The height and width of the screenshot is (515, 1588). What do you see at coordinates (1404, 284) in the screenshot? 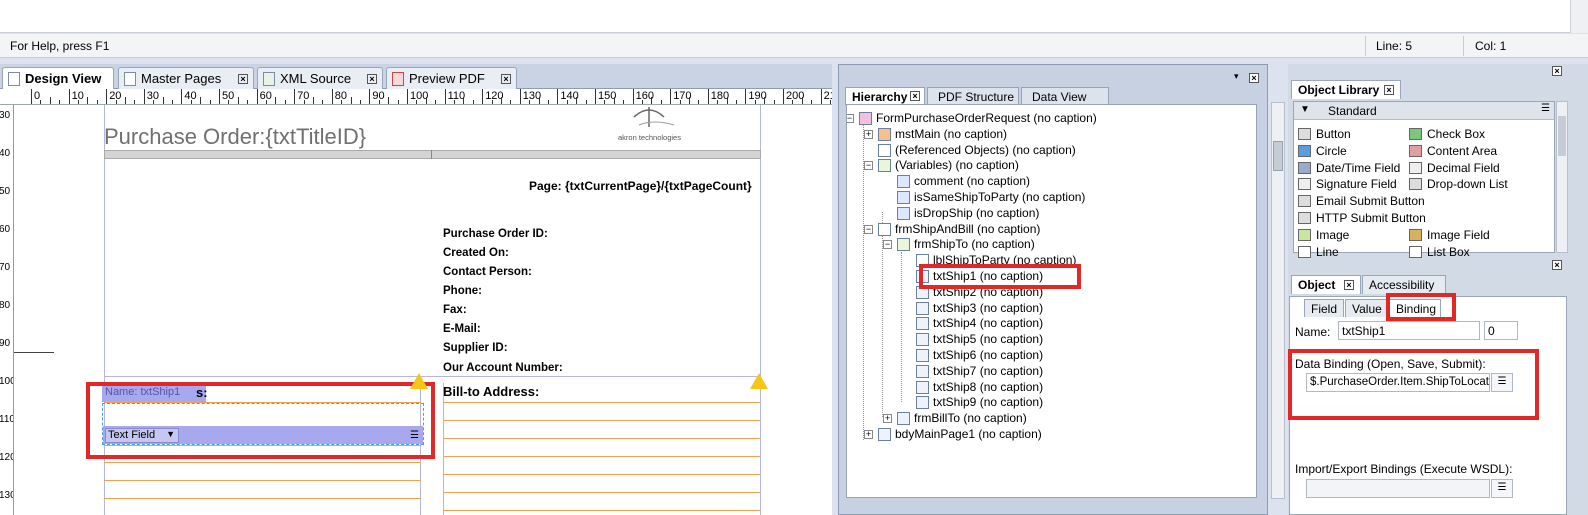
I see `tab-accessibility: Accessibility` at bounding box center [1404, 284].